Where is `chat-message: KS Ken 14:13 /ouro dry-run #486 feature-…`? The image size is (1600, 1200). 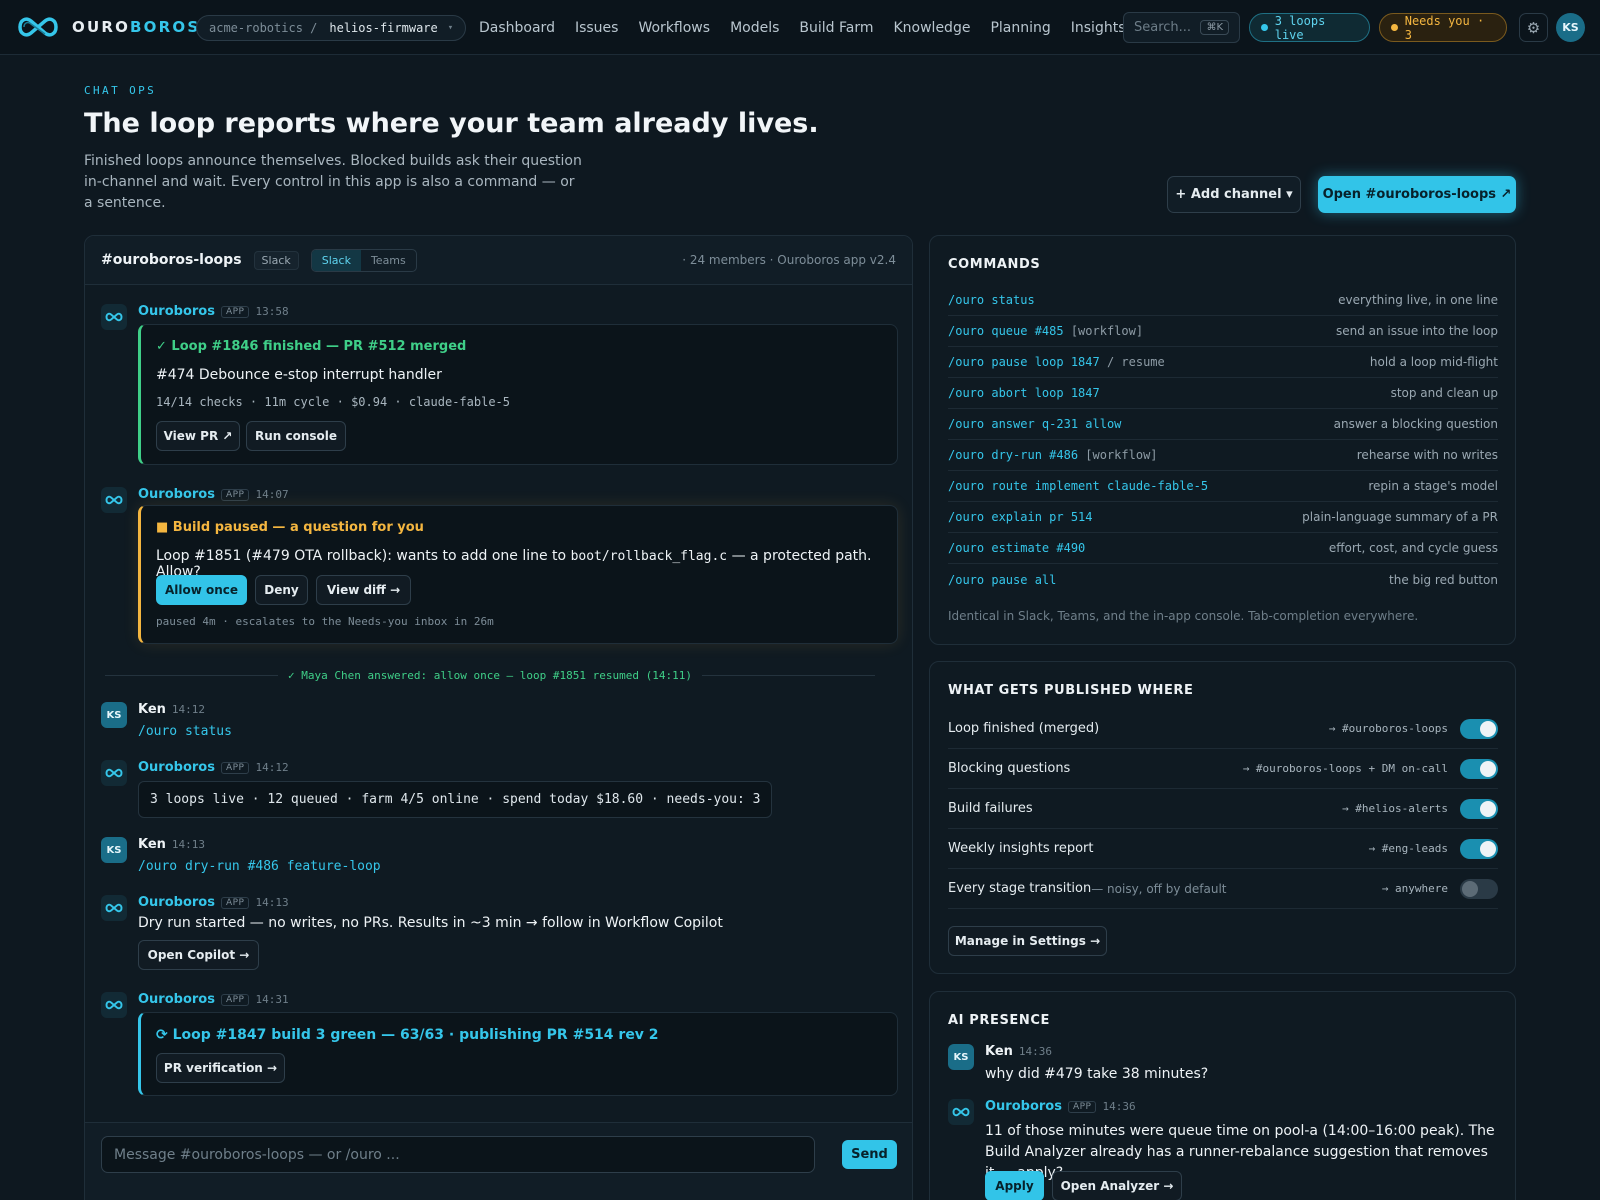 chat-message: KS Ken 14:13 /ouro dry-run #486 feature-… is located at coordinates (499, 859).